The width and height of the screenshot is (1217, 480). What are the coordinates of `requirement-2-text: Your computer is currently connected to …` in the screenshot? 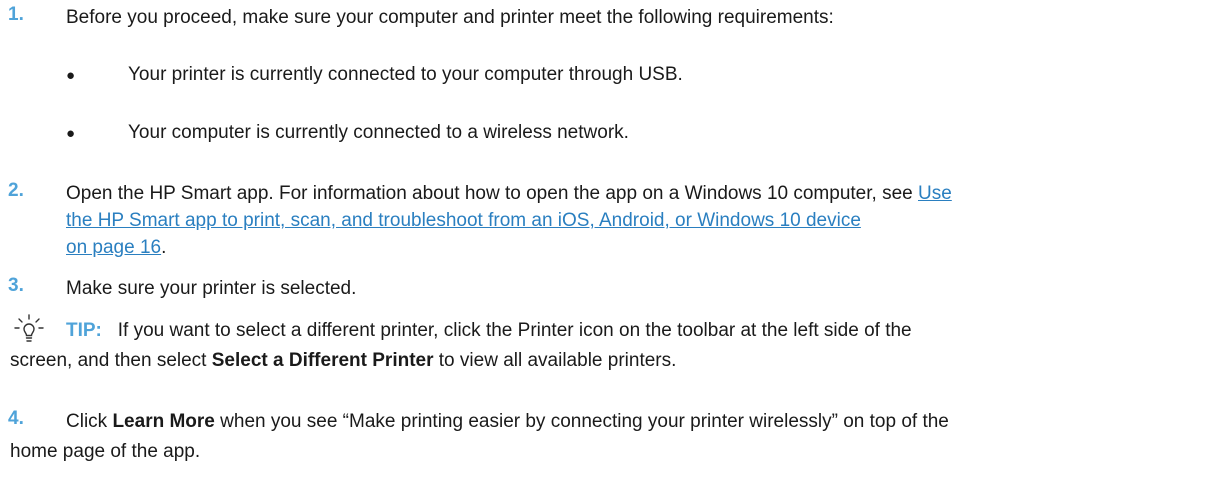 It's located at (378, 132).